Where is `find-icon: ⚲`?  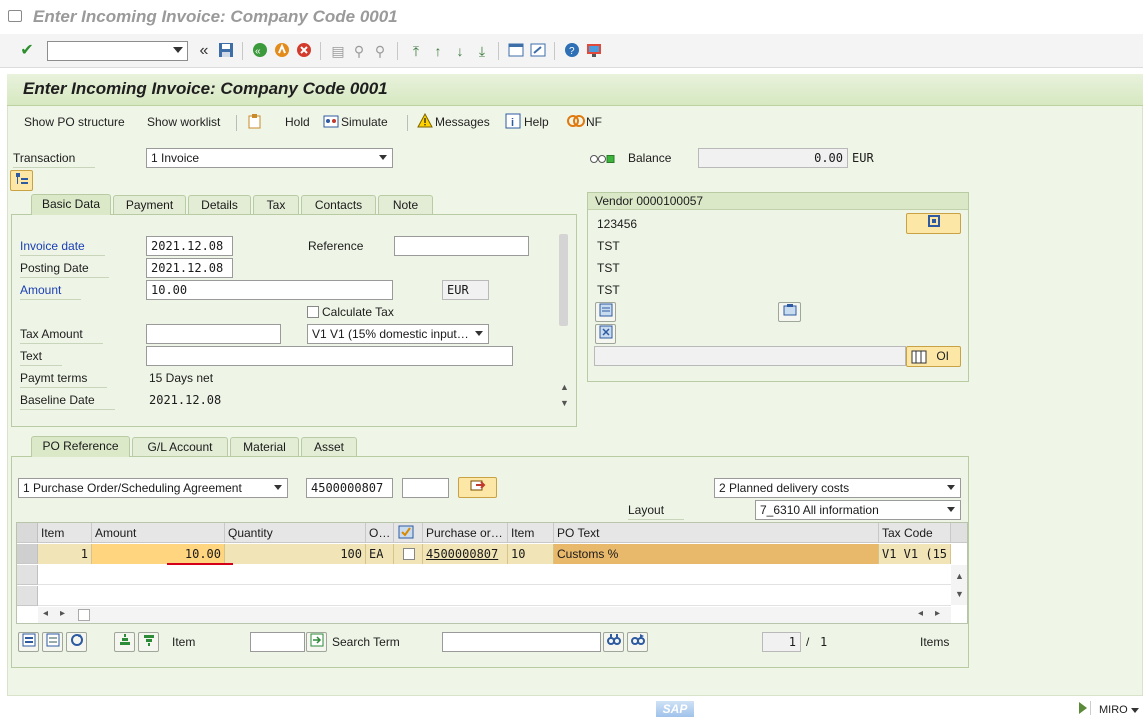
find-icon: ⚲ is located at coordinates (359, 51).